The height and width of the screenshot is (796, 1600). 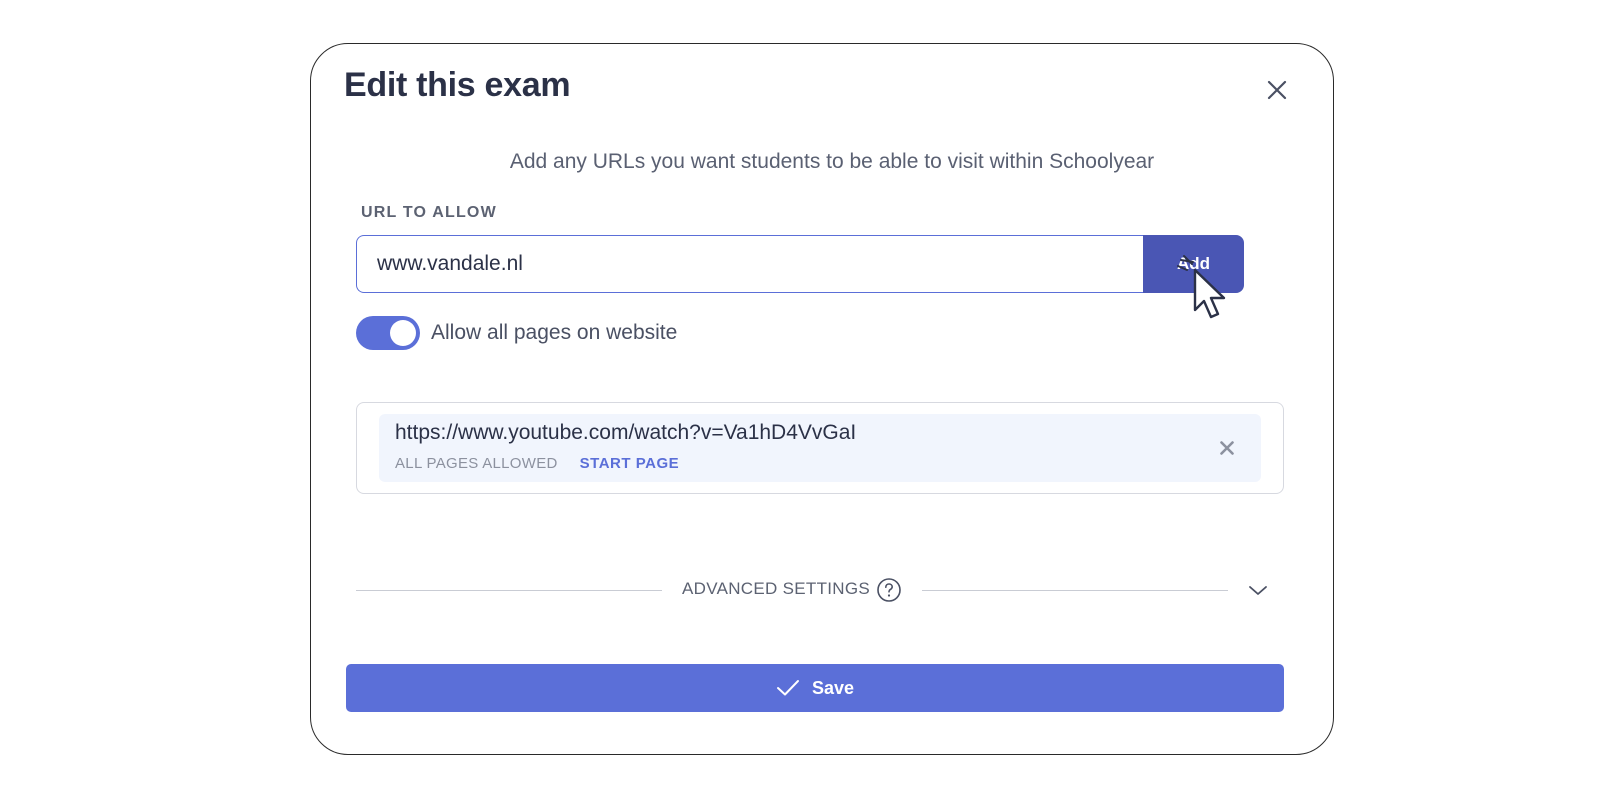 I want to click on close-button, so click(x=1277, y=90).